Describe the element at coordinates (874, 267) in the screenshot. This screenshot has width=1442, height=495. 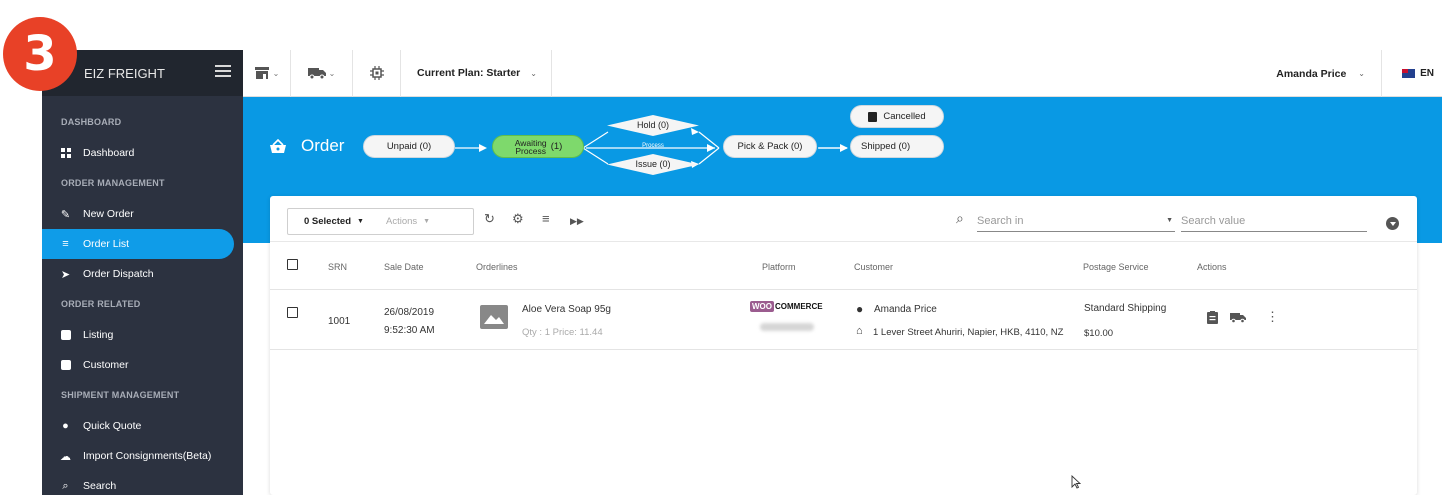
I see `header-customer: Customer` at that location.